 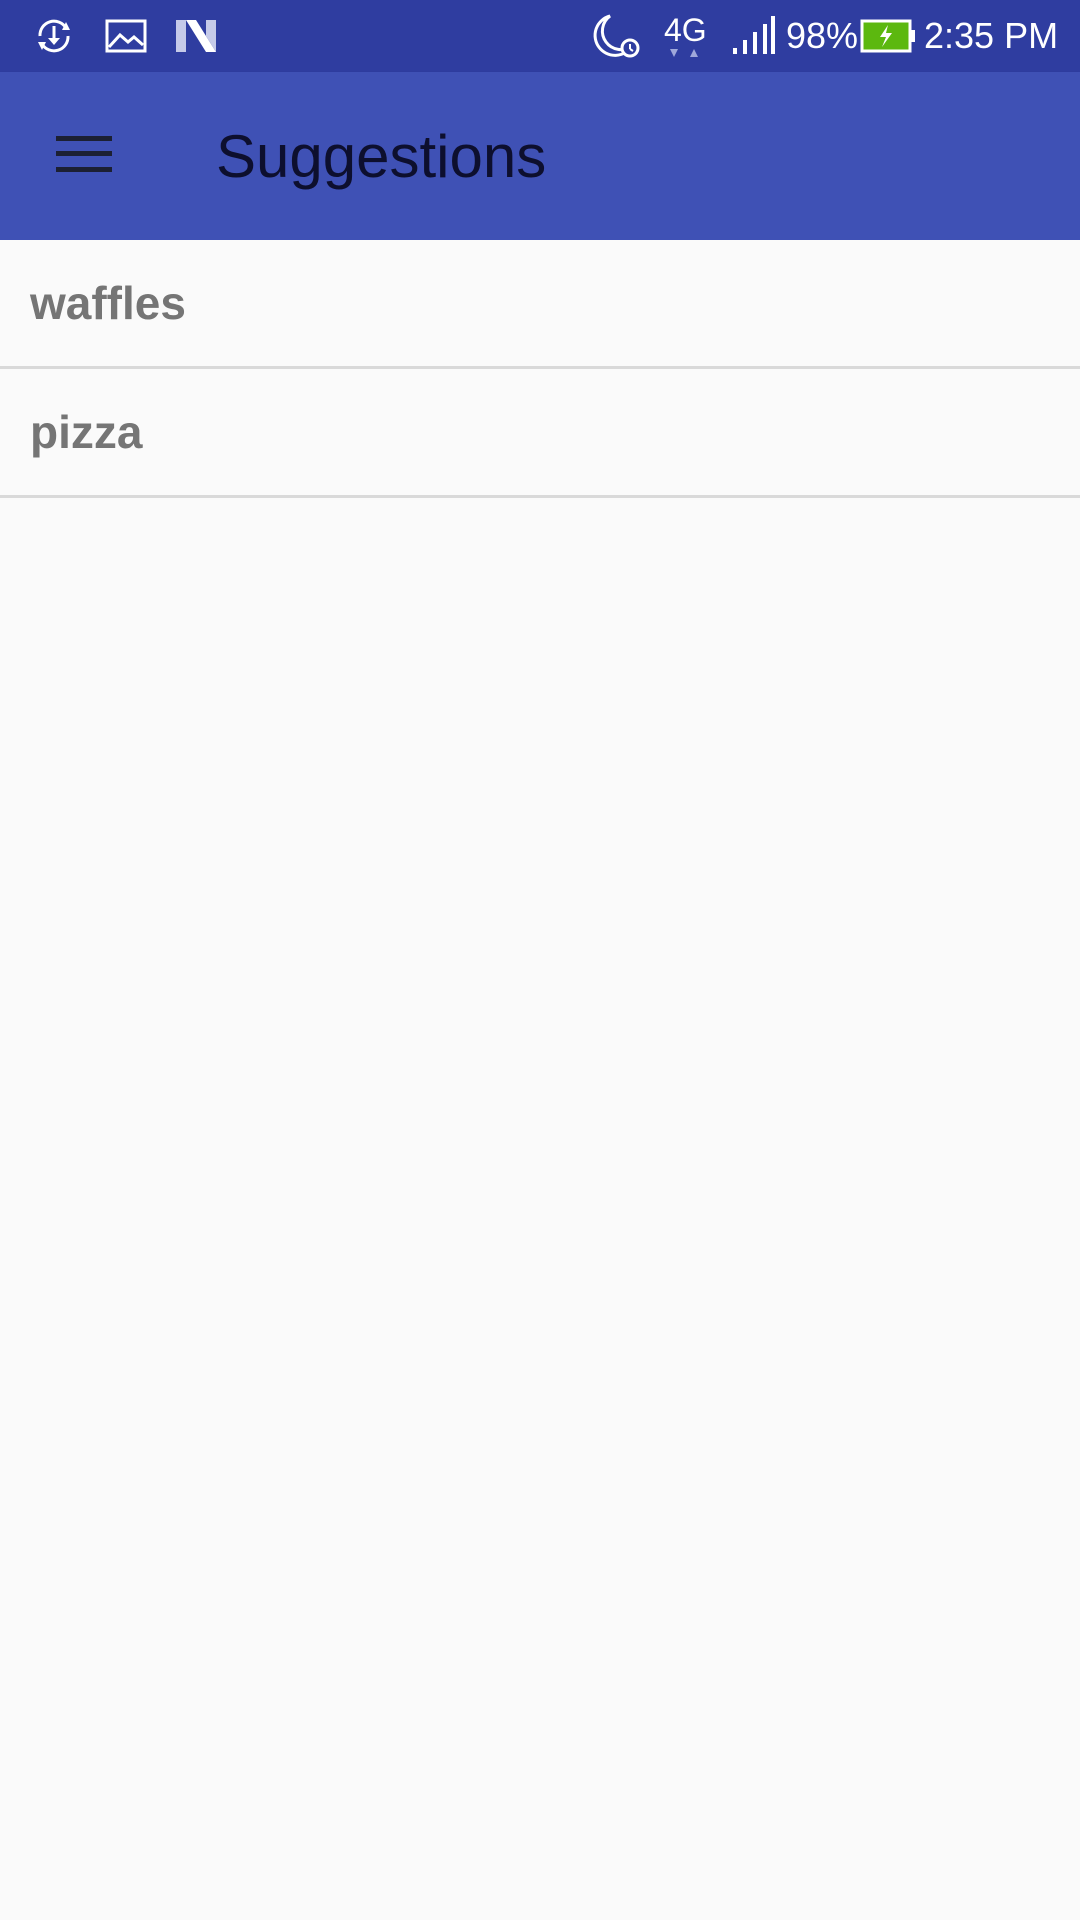 What do you see at coordinates (86, 432) in the screenshot?
I see `suggestion-label: pizza` at bounding box center [86, 432].